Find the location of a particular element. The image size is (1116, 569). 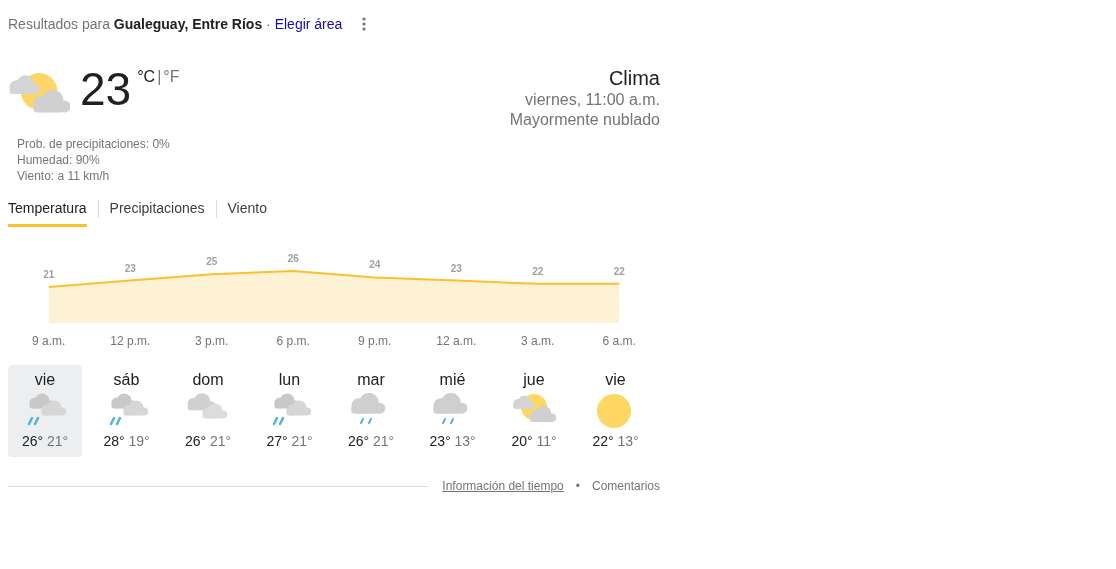

tab: Precipitaciones is located at coordinates (157, 211).